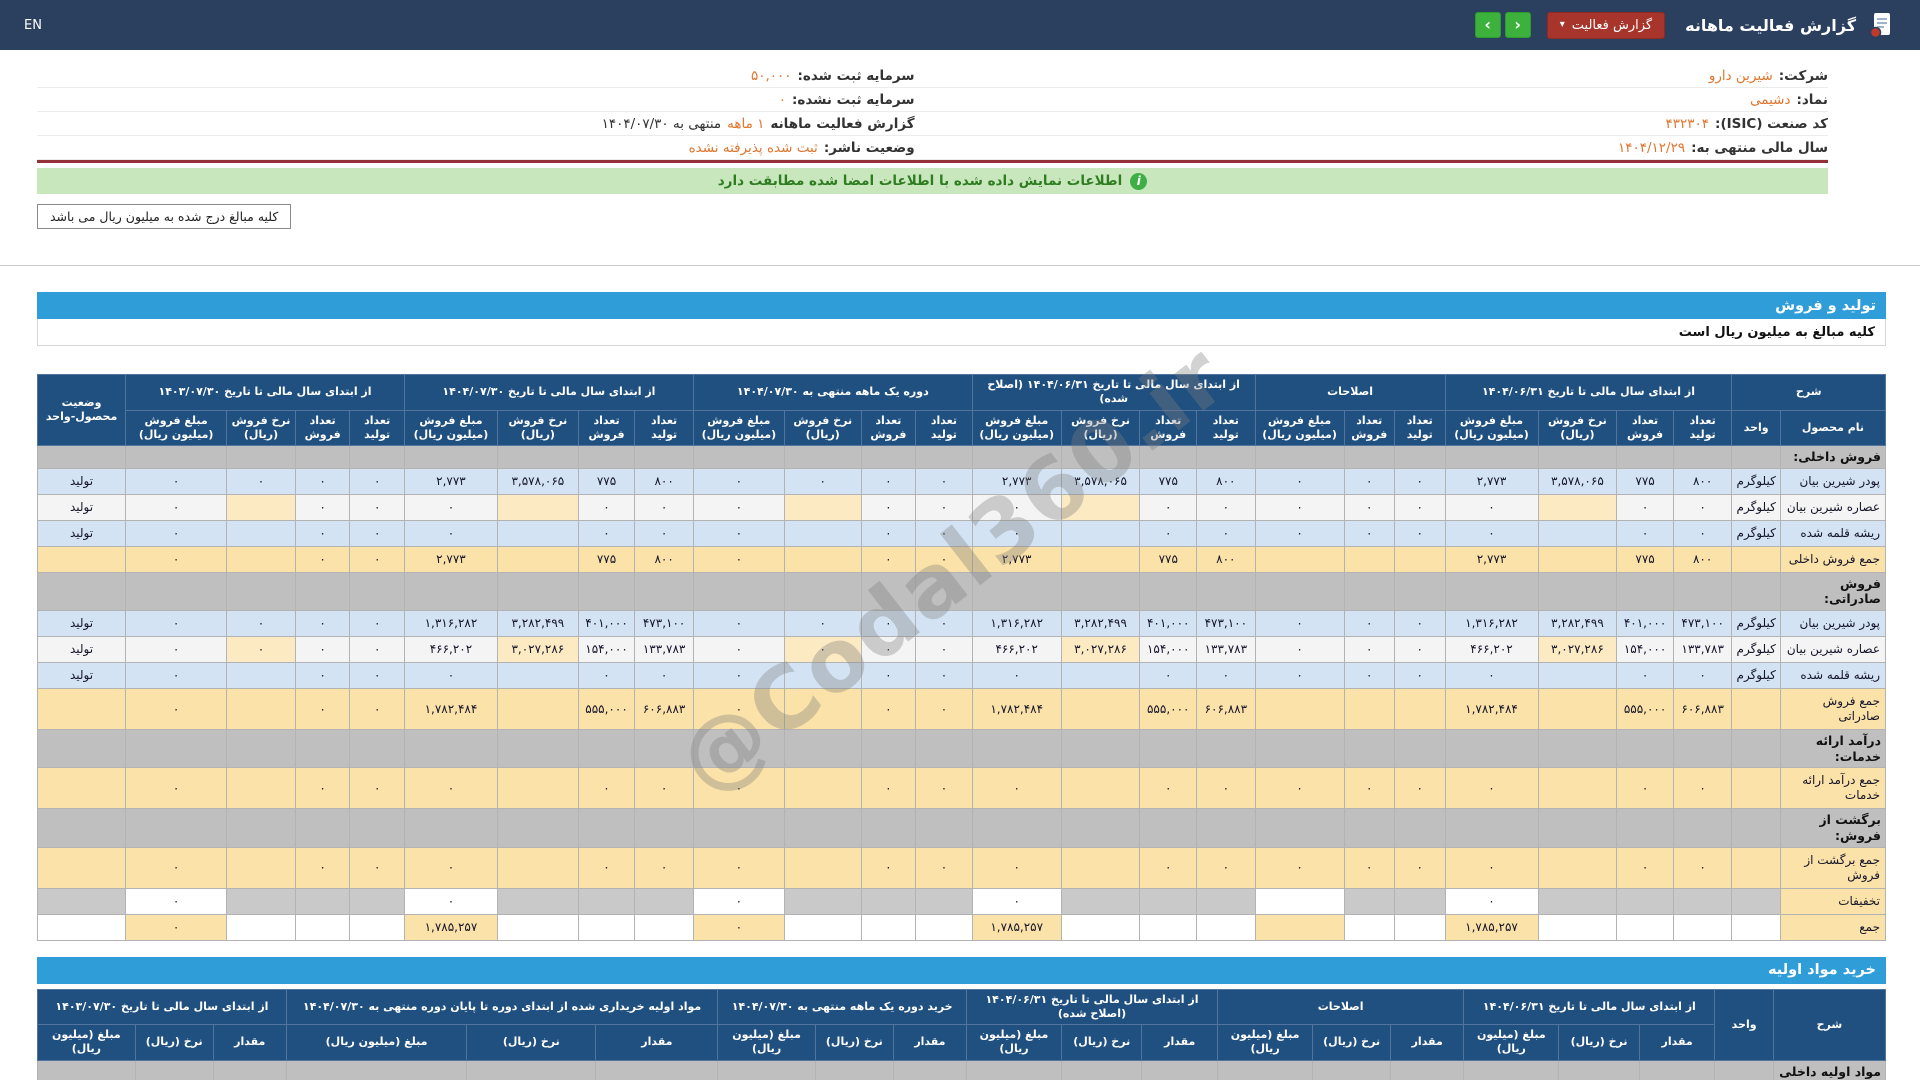 Image resolution: width=1920 pixels, height=1080 pixels. I want to click on section-divider, so click(960, 265).